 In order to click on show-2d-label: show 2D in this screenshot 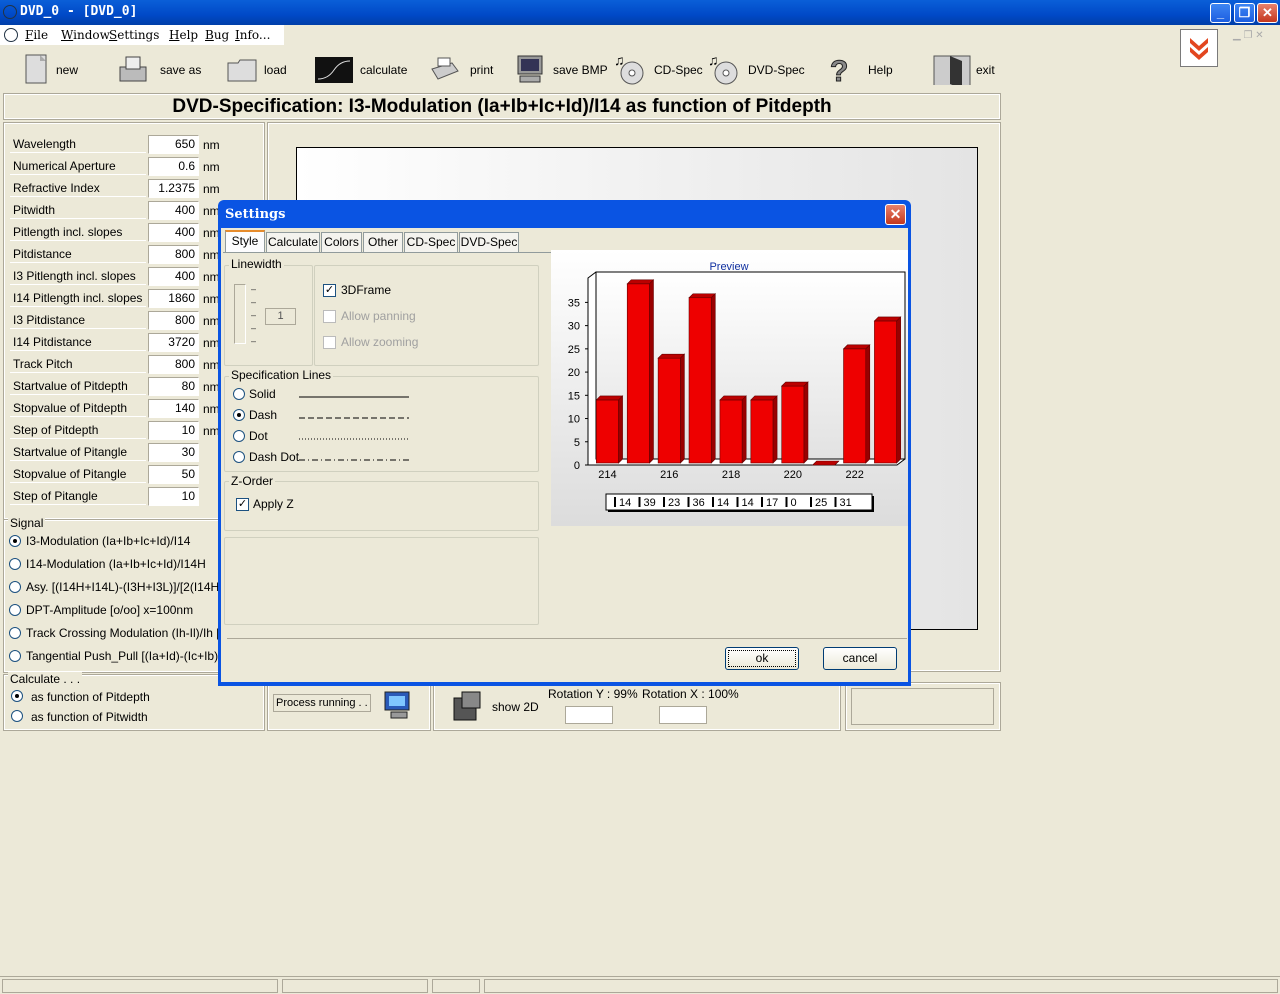, I will do `click(515, 707)`.